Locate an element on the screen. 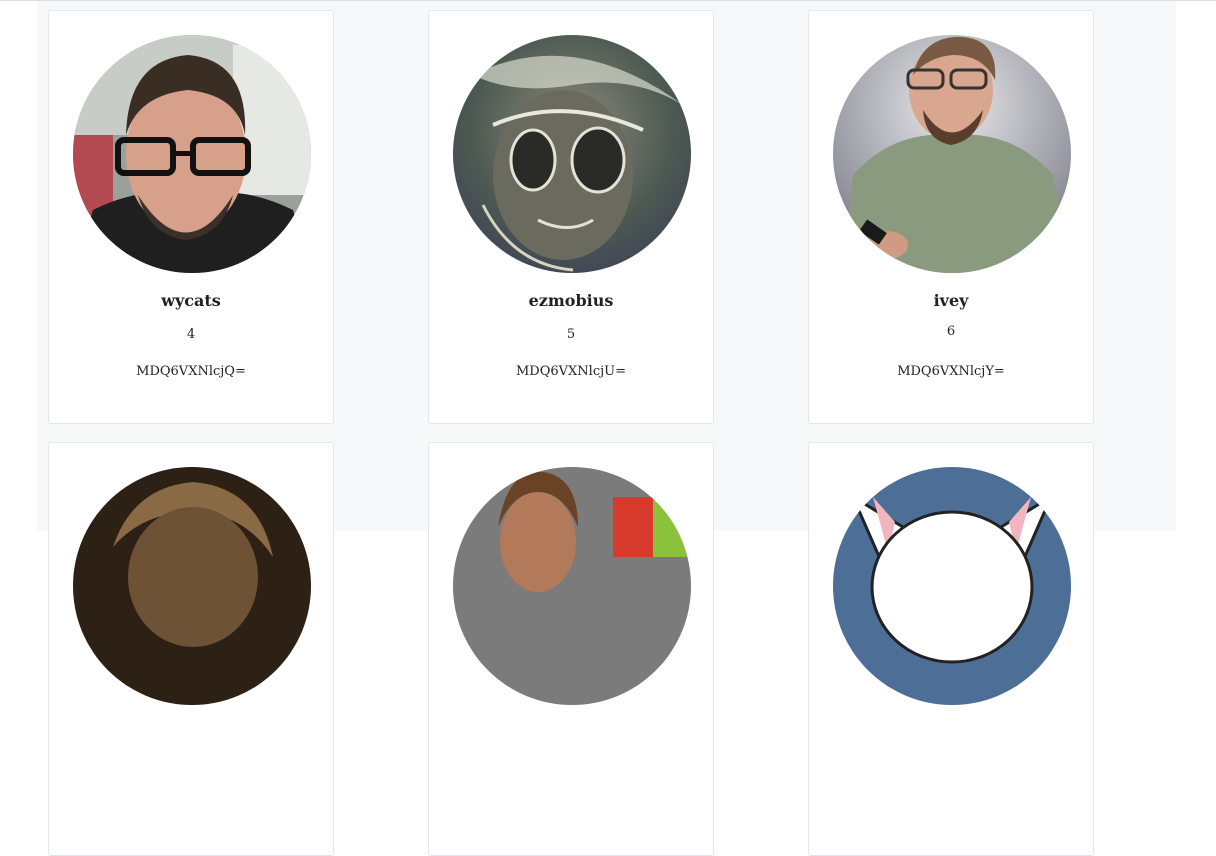  user-card: ezmobius 5 MDQ6VXNlcjU= is located at coordinates (571, 217).